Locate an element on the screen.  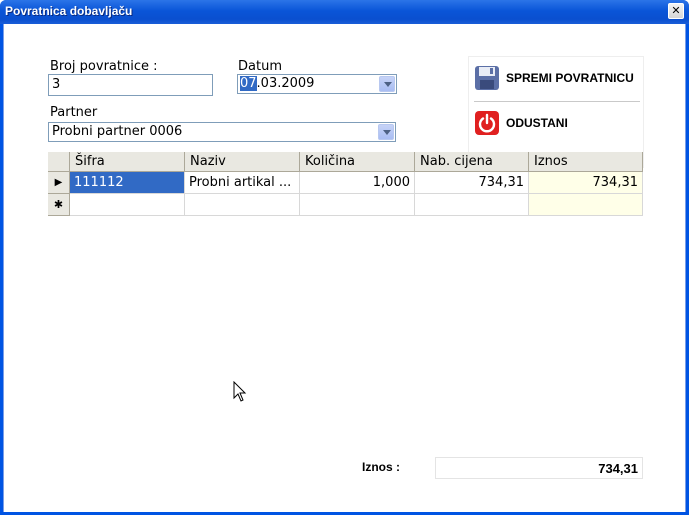
column-header-sifra: Šifra is located at coordinates (127, 162).